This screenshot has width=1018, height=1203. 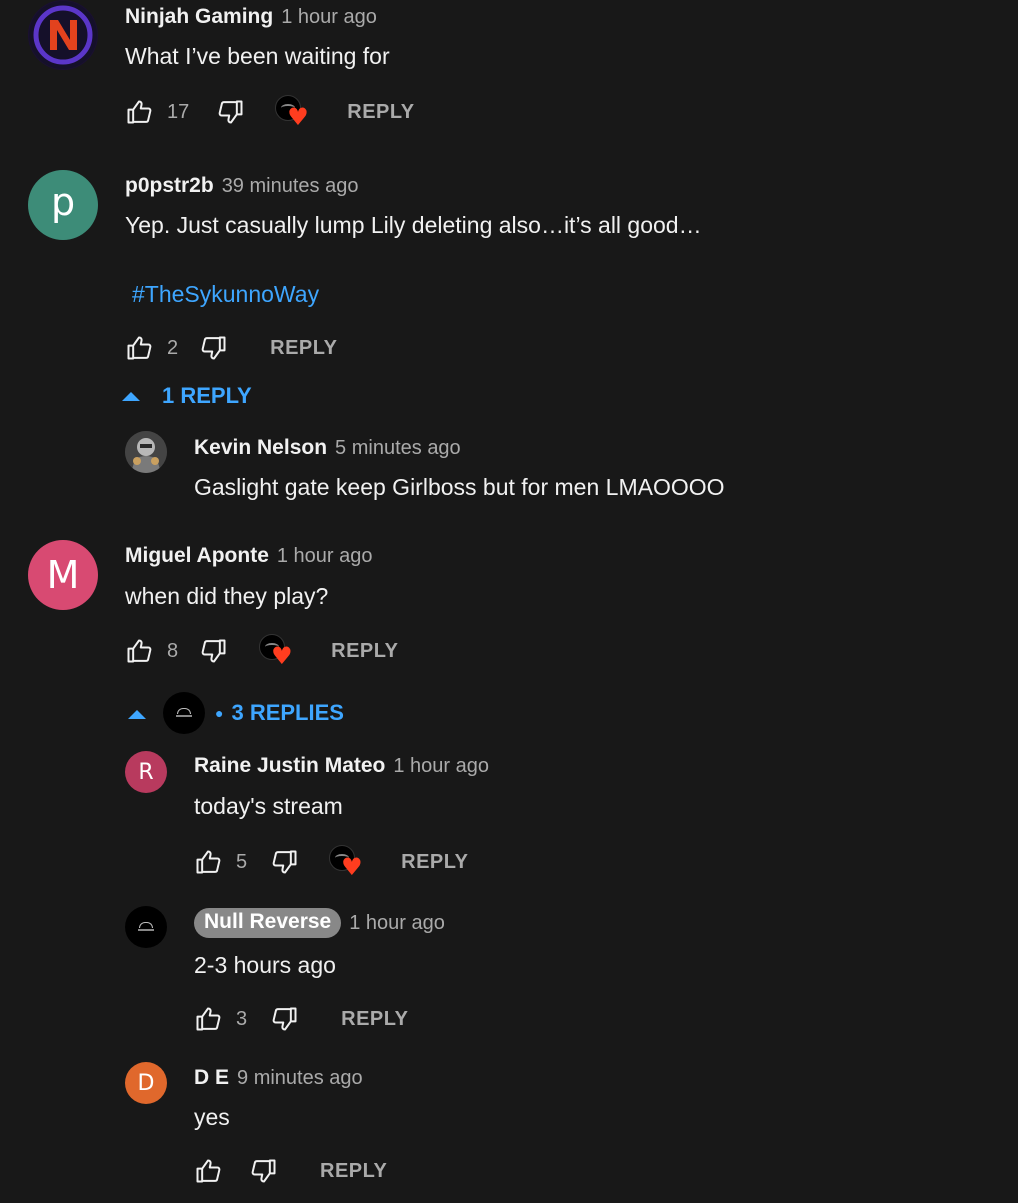 What do you see at coordinates (257, 56) in the screenshot?
I see `comment-text: What I’ve been waiting for` at bounding box center [257, 56].